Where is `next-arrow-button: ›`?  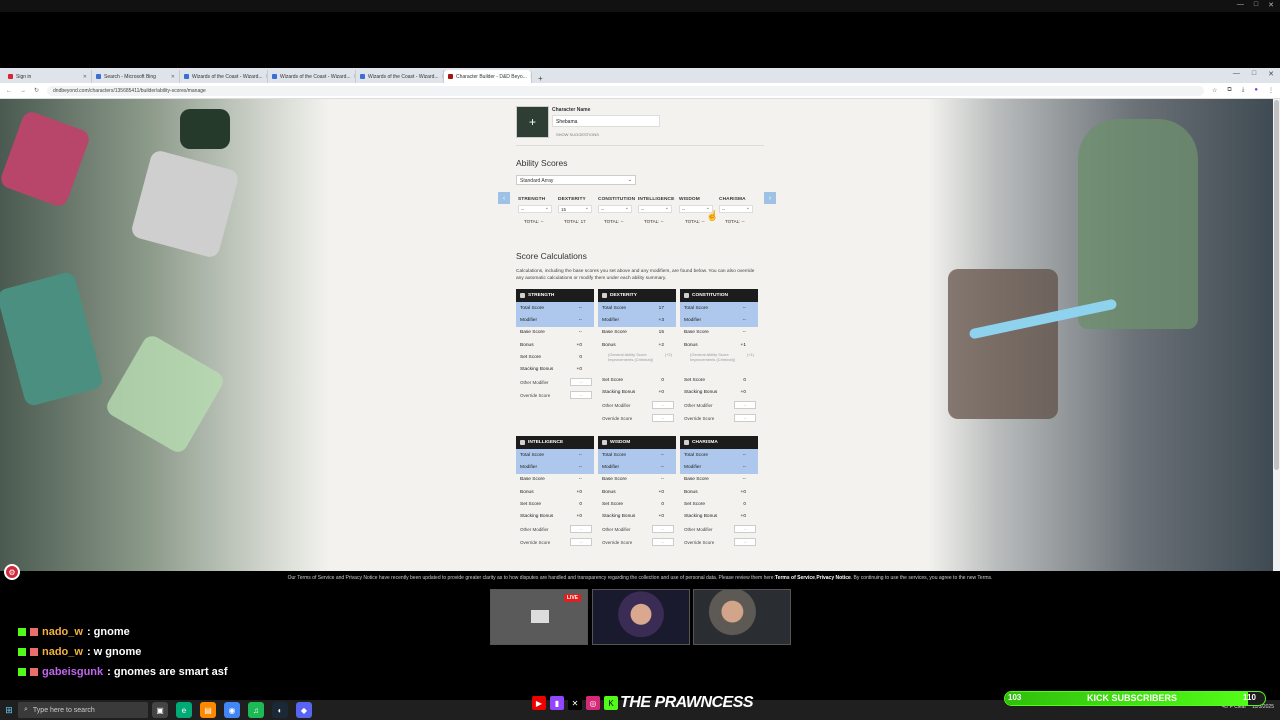 next-arrow-button: › is located at coordinates (770, 198).